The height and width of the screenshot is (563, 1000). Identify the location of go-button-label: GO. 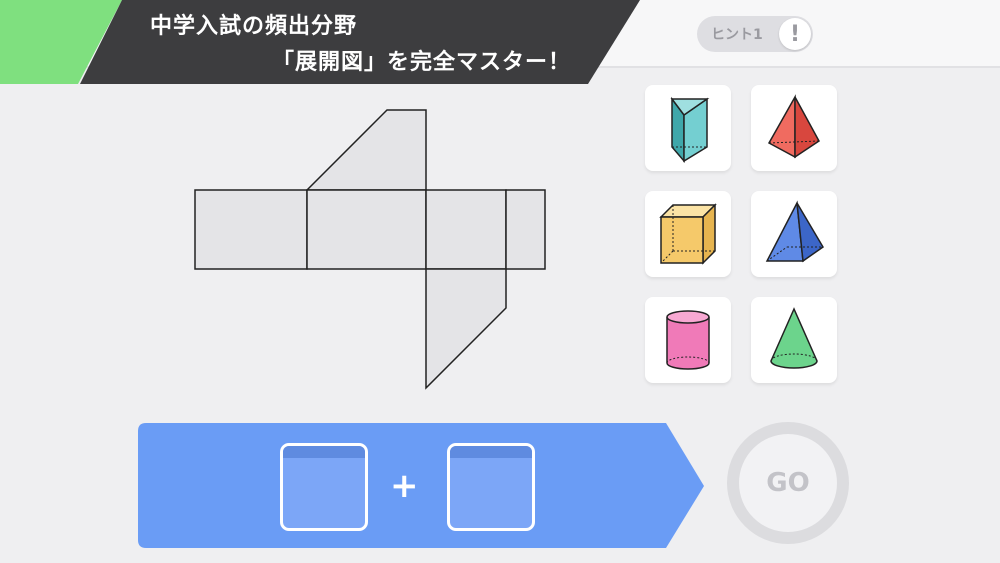
(788, 483).